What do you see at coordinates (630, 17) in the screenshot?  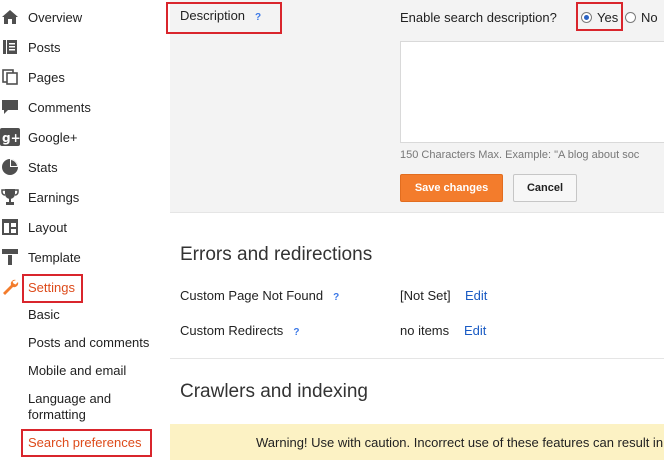 I see `no-radio` at bounding box center [630, 17].